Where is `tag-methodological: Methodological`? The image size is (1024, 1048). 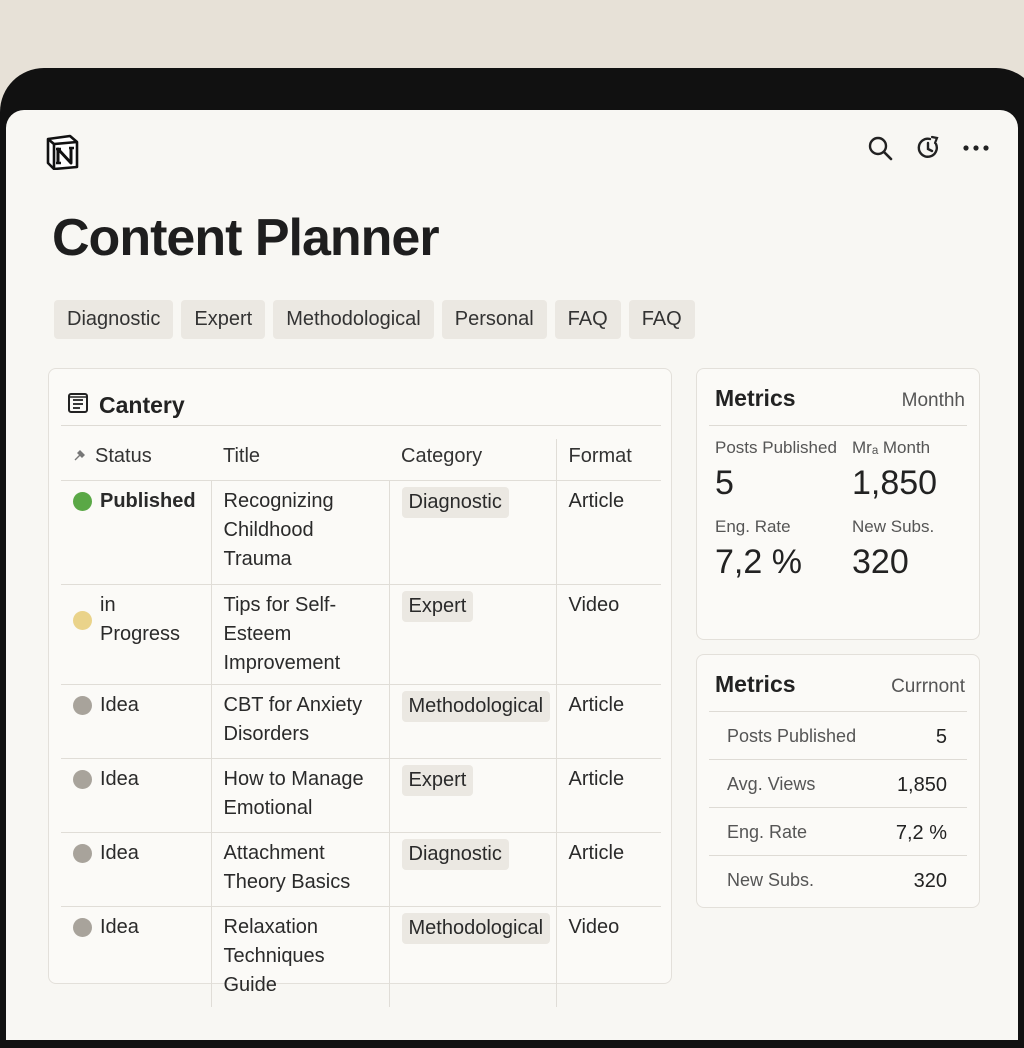
tag-methodological: Methodological is located at coordinates (353, 319).